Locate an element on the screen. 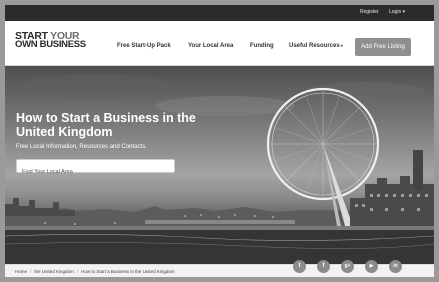 The image size is (439, 282). nav-your-local-area: Your Local Area is located at coordinates (210, 46).